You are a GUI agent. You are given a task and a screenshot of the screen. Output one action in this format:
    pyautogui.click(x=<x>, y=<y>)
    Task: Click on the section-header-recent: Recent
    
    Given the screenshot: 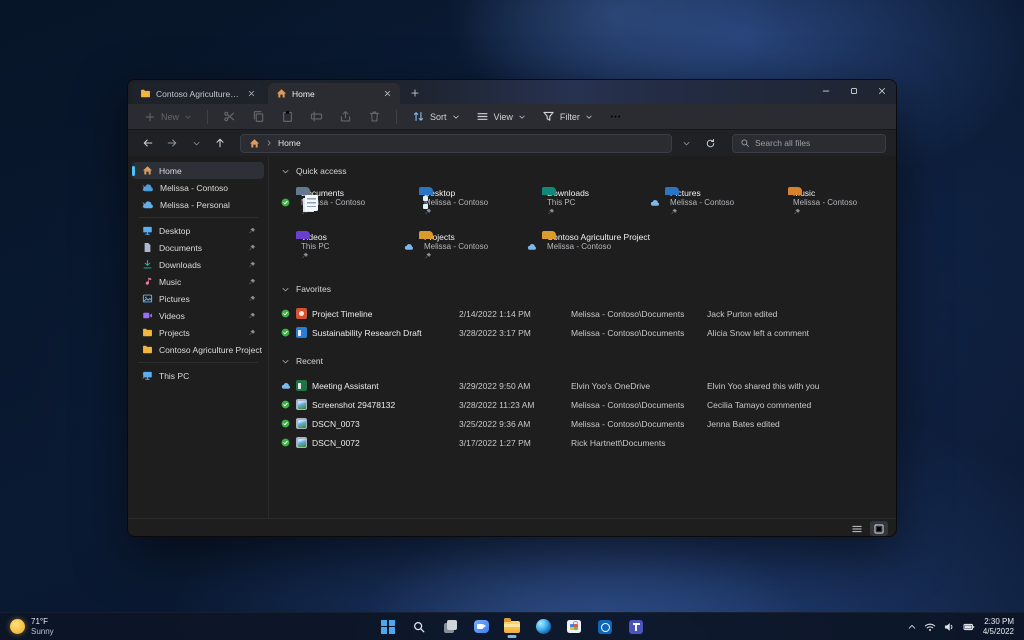 What is the action you would take?
    pyautogui.click(x=588, y=361)
    